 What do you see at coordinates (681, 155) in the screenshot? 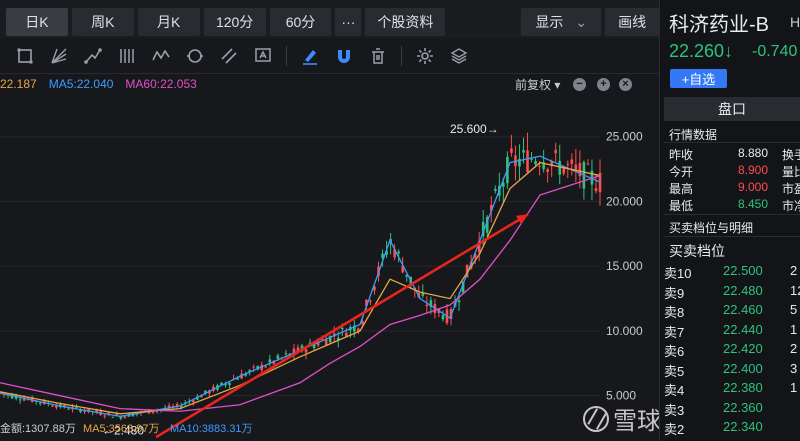
I see `quote-label: 昨收` at bounding box center [681, 155].